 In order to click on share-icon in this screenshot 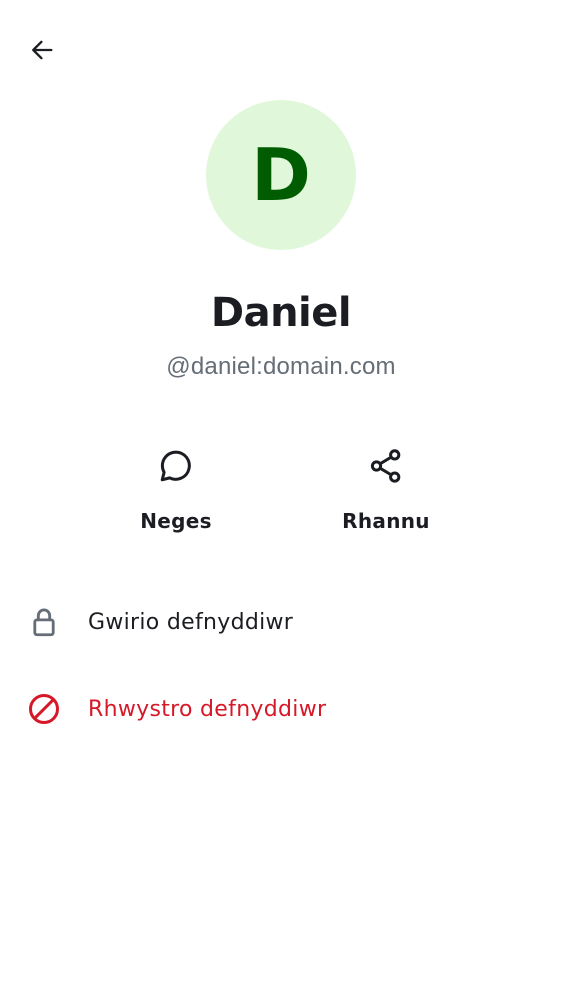, I will do `click(385, 466)`.